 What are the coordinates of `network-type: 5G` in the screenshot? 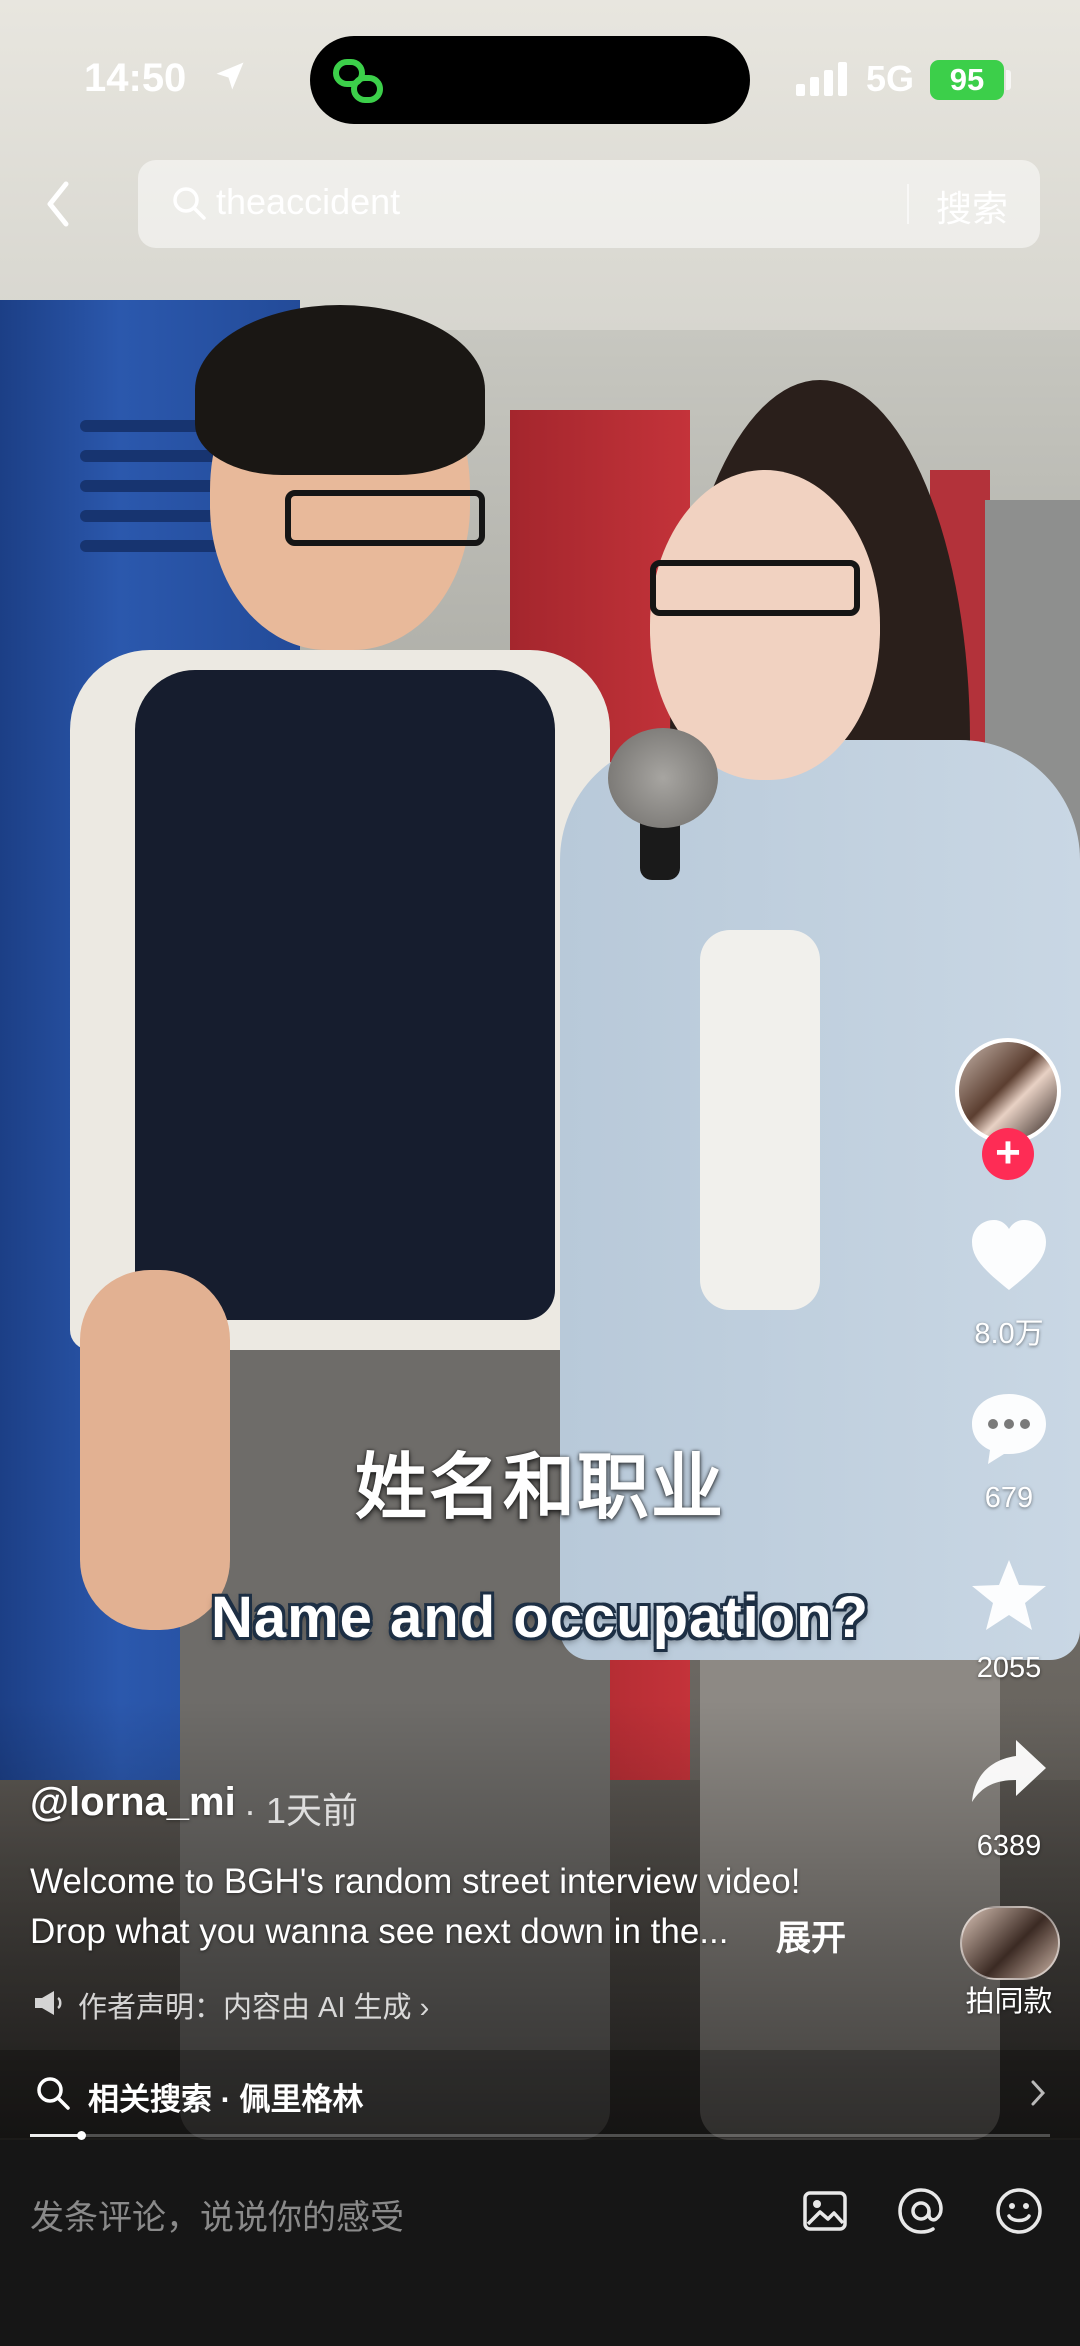 It's located at (890, 78).